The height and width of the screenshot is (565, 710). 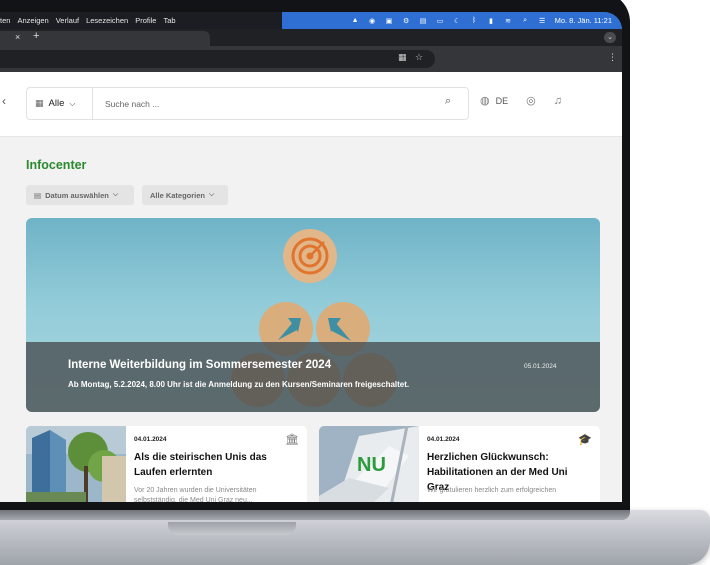 What do you see at coordinates (583, 20) in the screenshot?
I see `clock: Mo. 8. Jän. 11:21` at bounding box center [583, 20].